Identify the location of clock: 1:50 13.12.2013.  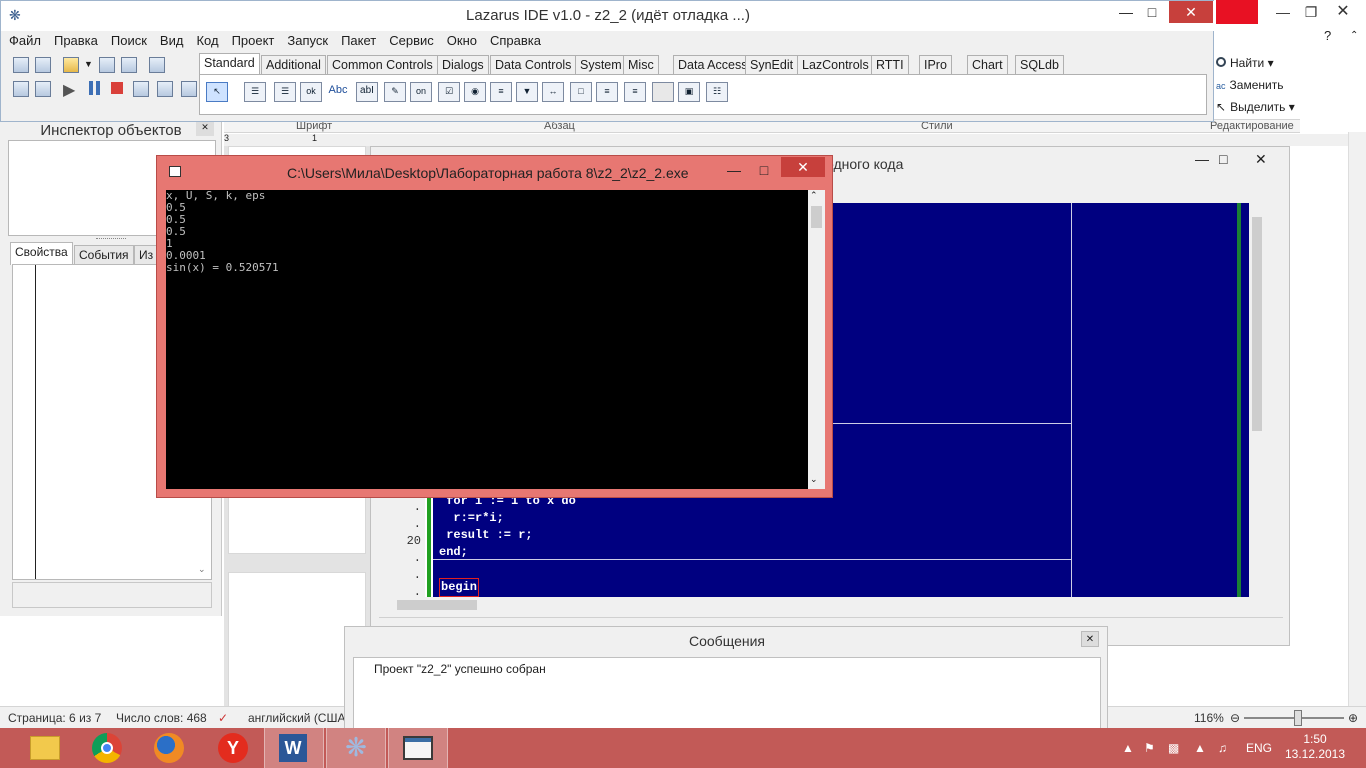
(1315, 747).